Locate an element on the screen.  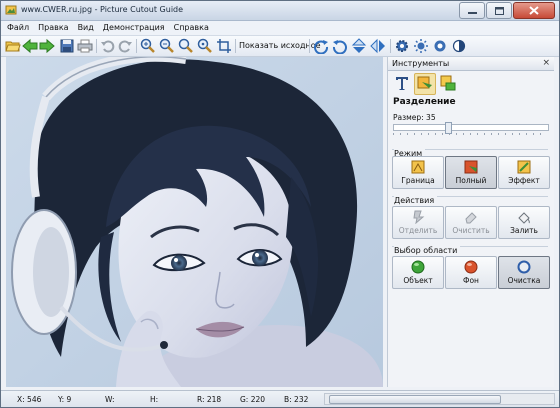
zoom-in-button is located at coordinates (148, 46).